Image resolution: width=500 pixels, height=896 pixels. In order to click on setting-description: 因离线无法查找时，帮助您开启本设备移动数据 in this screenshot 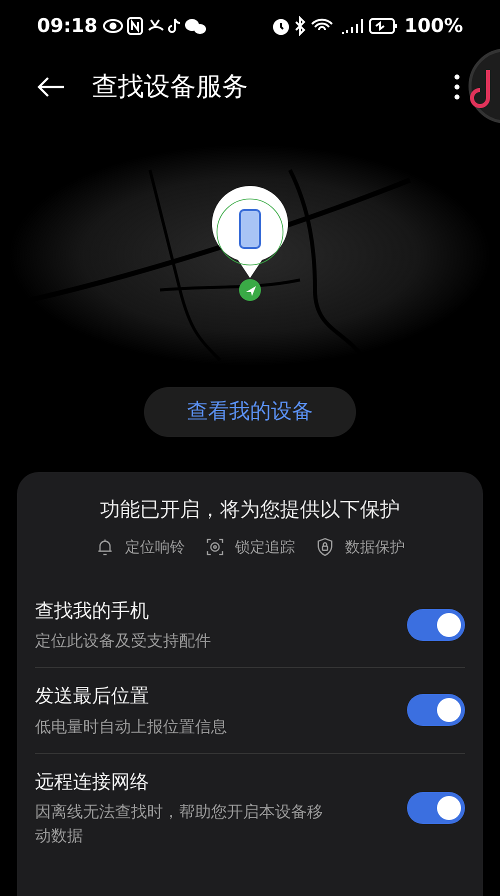, I will do `click(179, 824)`.